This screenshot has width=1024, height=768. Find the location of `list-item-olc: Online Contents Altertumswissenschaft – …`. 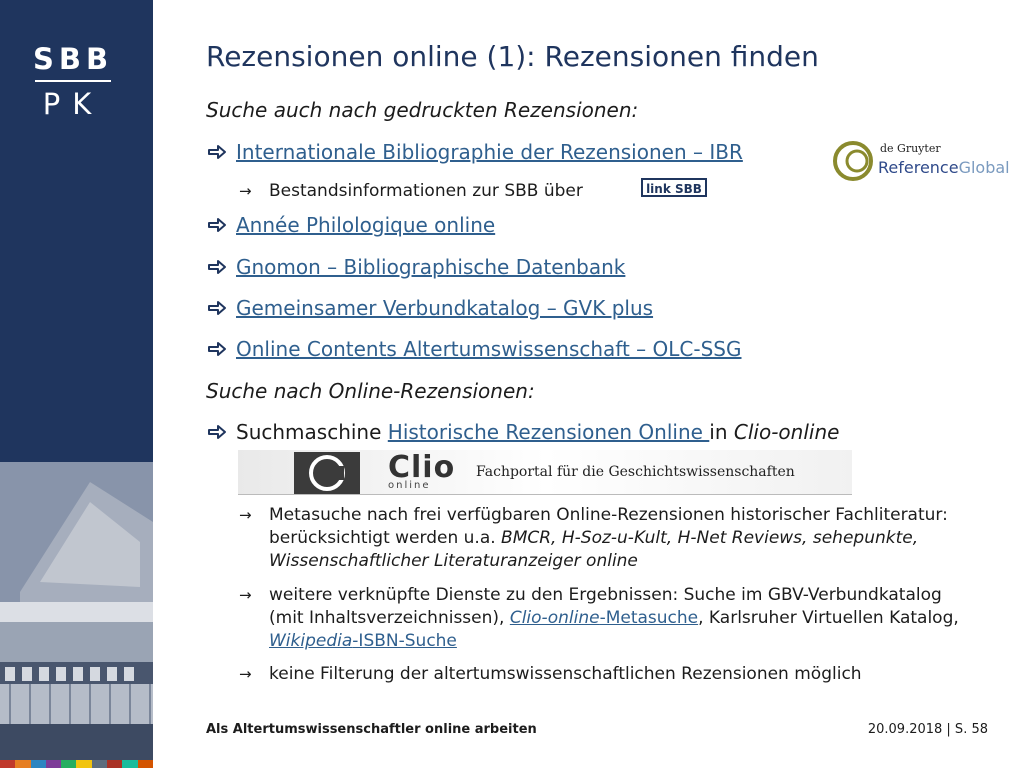

list-item-olc: Online Contents Altertumswissenschaft – … is located at coordinates (474, 349).